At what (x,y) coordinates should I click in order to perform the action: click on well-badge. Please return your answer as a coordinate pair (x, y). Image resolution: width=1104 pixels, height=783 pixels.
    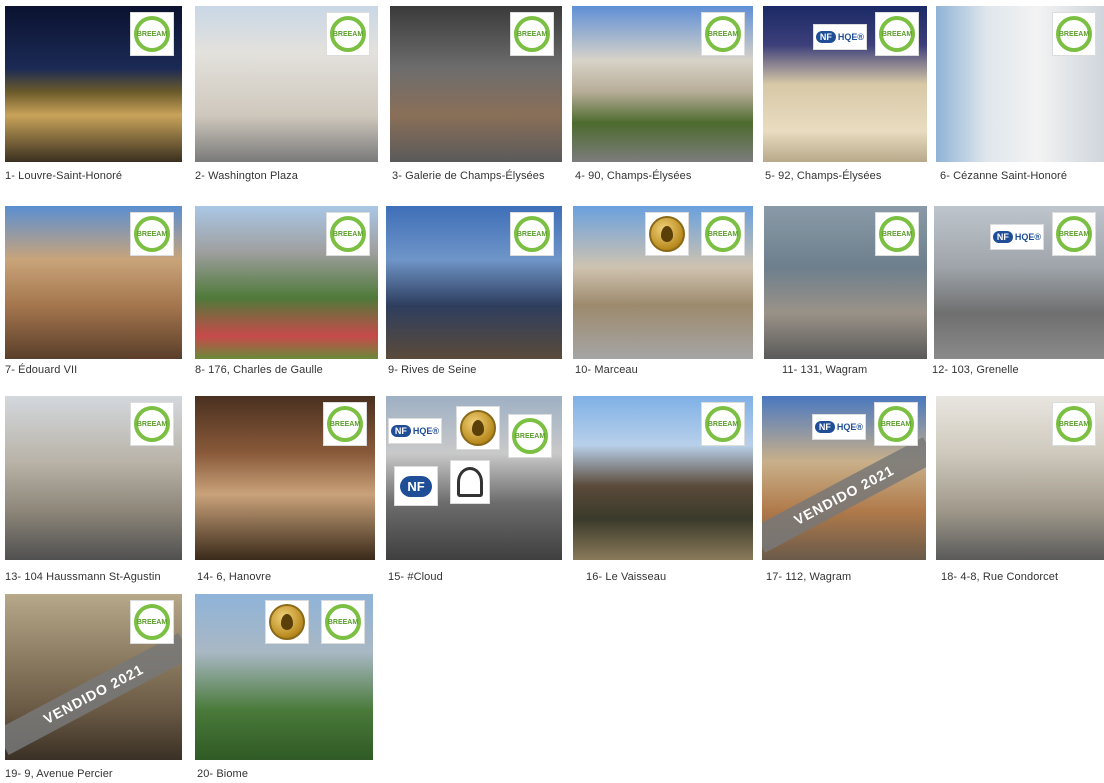
    Looking at the image, I should click on (470, 482).